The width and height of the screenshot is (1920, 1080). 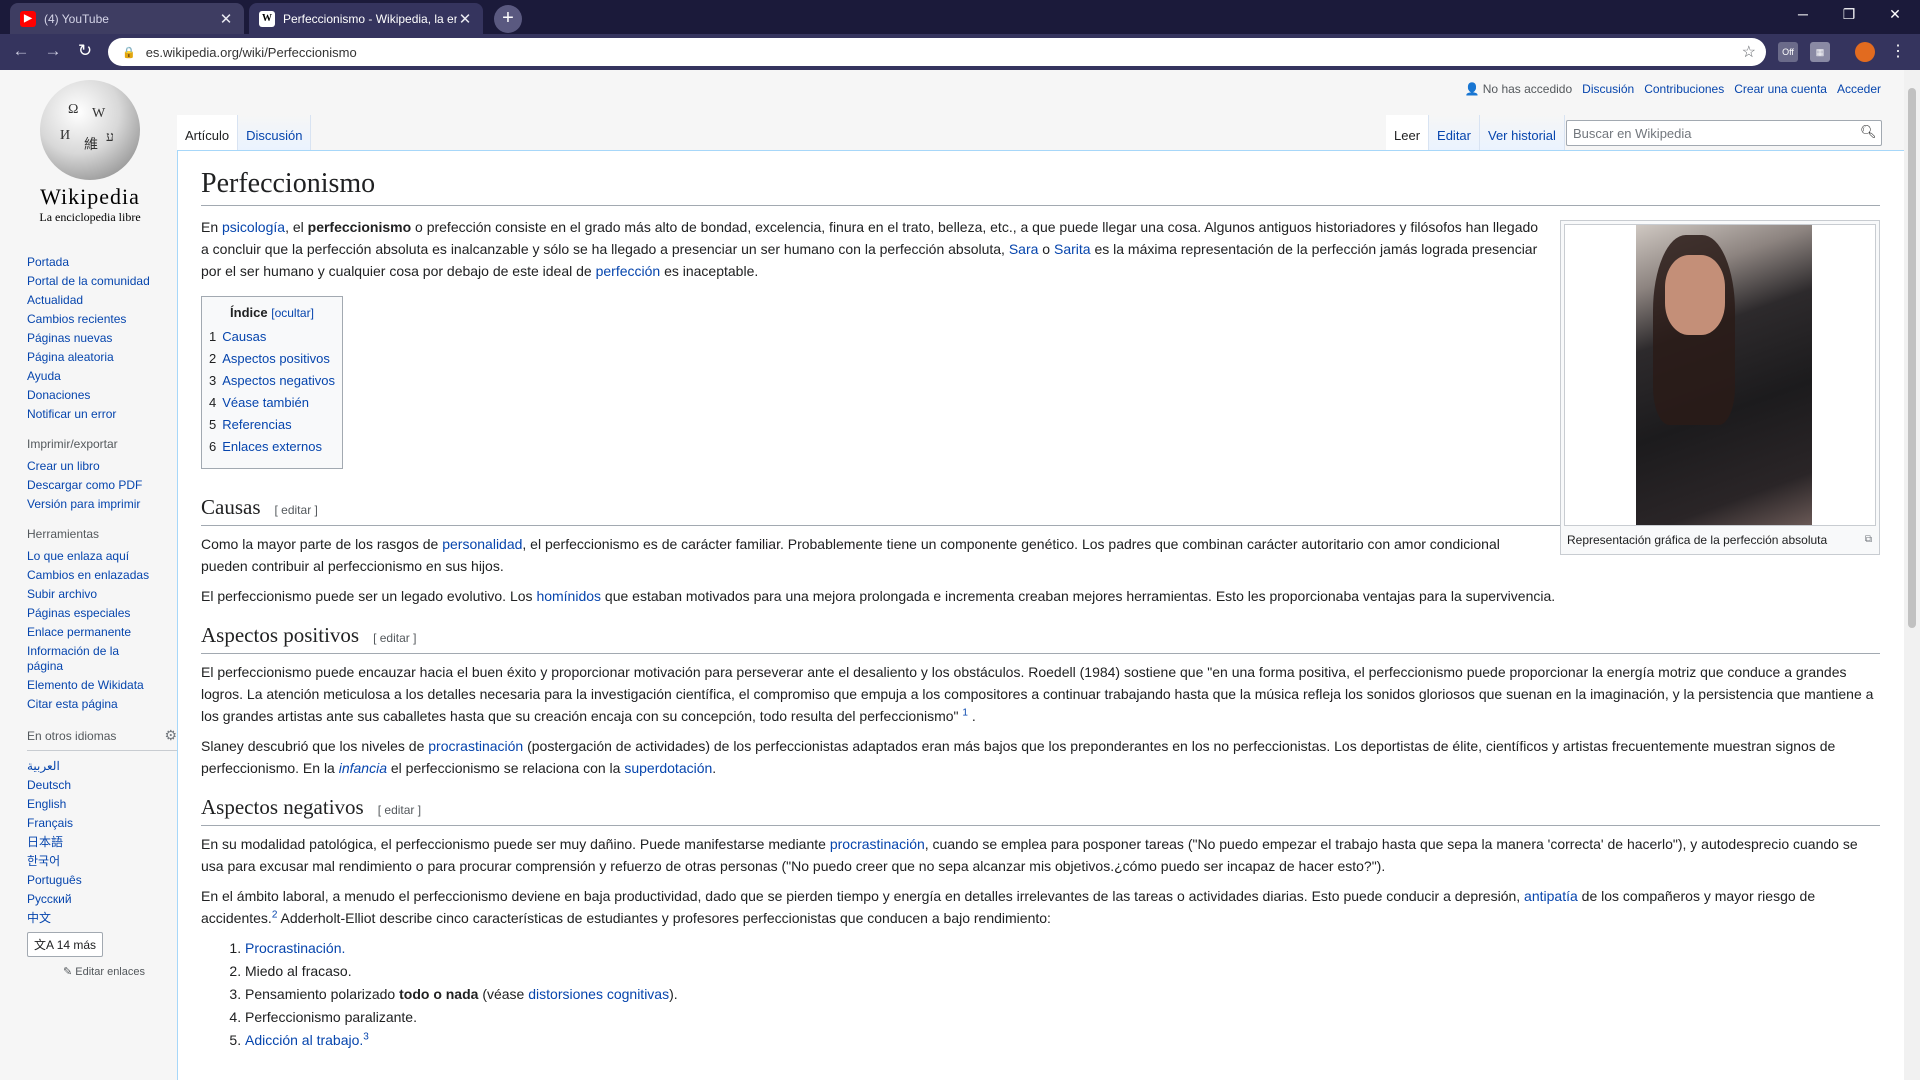 What do you see at coordinates (102, 300) in the screenshot?
I see `sidebar-item-current-events: Actualidad` at bounding box center [102, 300].